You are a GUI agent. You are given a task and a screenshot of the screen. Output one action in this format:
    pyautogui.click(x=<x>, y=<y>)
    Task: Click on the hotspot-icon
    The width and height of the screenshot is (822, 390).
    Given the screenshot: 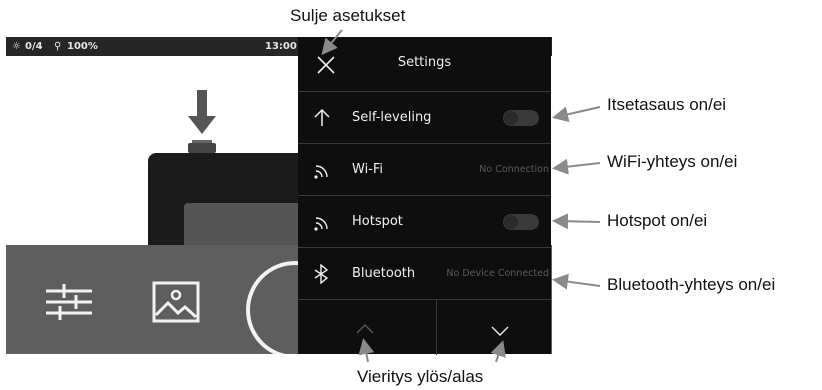 What is the action you would take?
    pyautogui.click(x=321, y=224)
    